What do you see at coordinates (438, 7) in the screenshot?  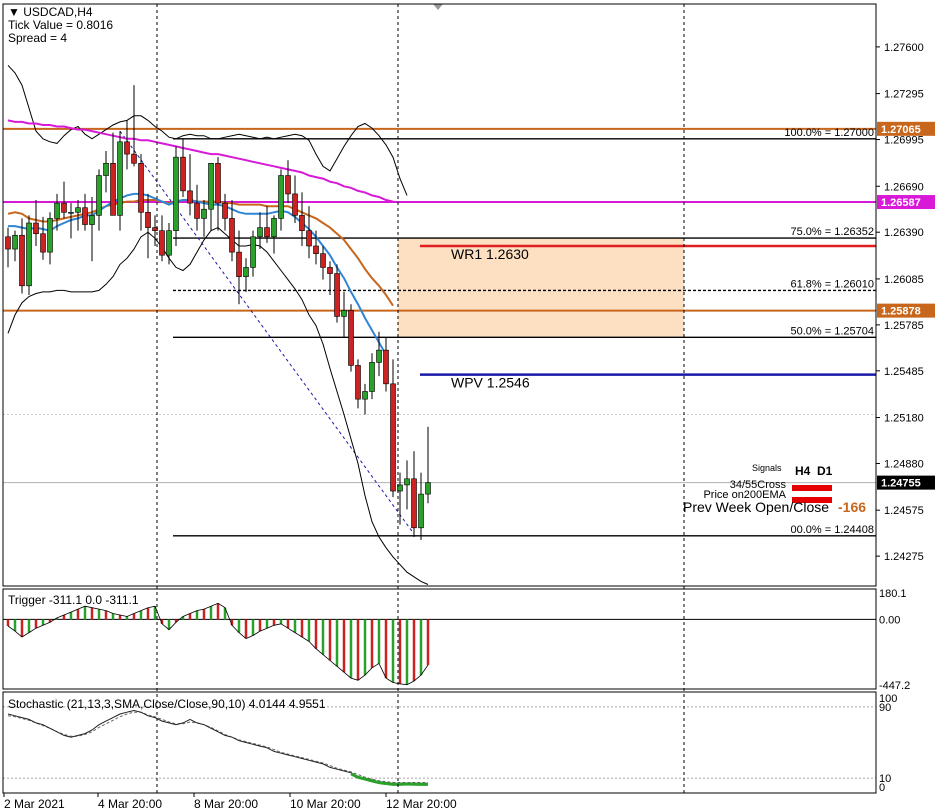 I see `scroll-marker-icon` at bounding box center [438, 7].